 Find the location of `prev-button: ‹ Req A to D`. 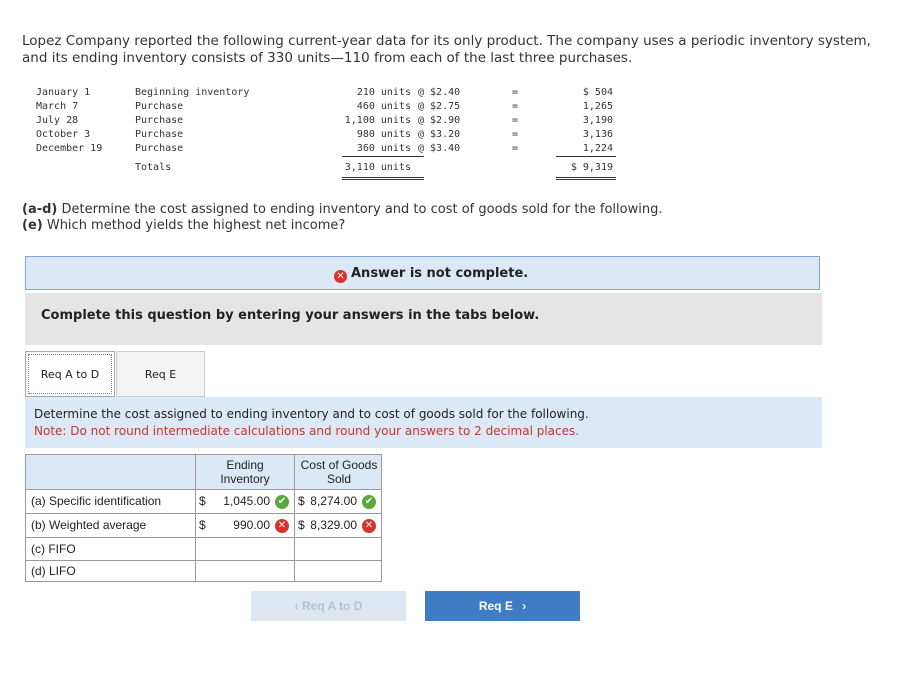

prev-button: ‹ Req A to D is located at coordinates (328, 606).